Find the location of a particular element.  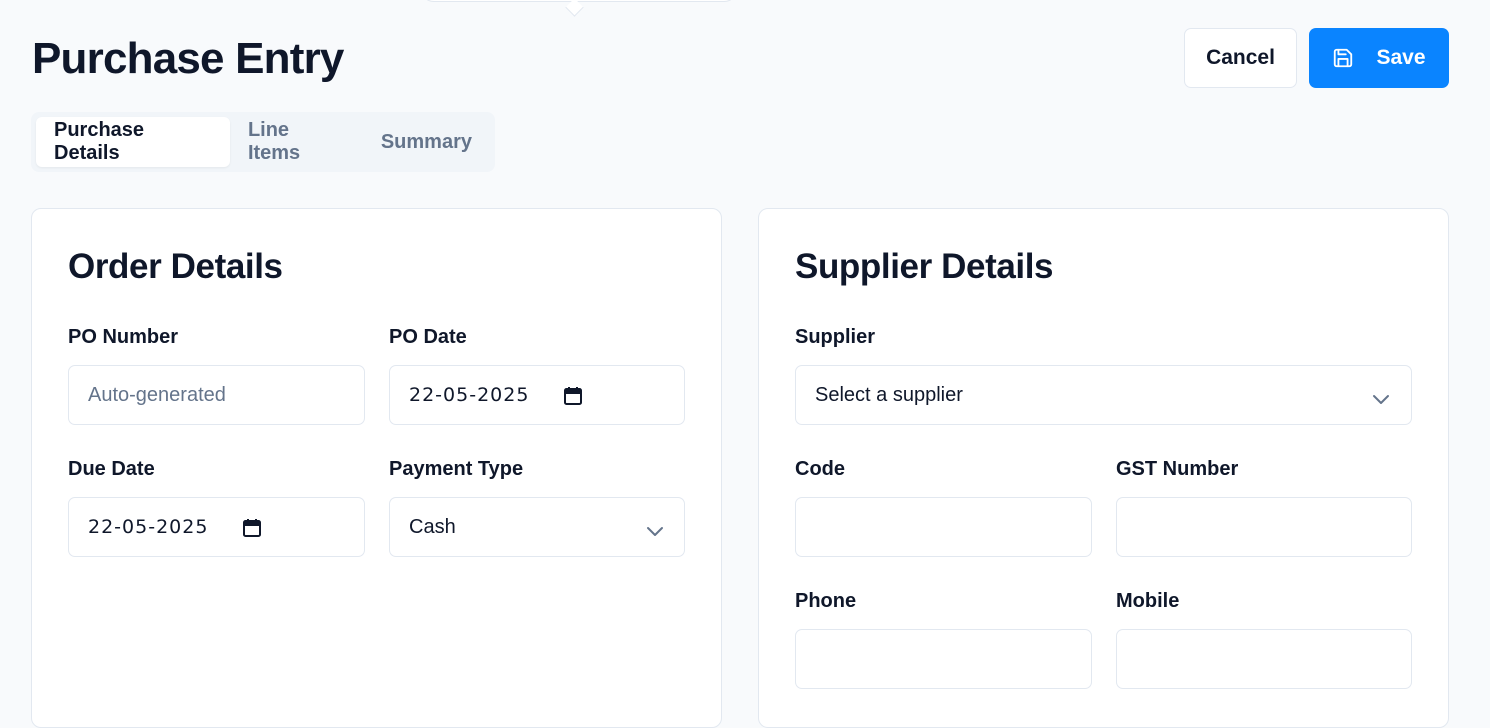

po-number-placeholder: Auto-generated is located at coordinates (157, 394).